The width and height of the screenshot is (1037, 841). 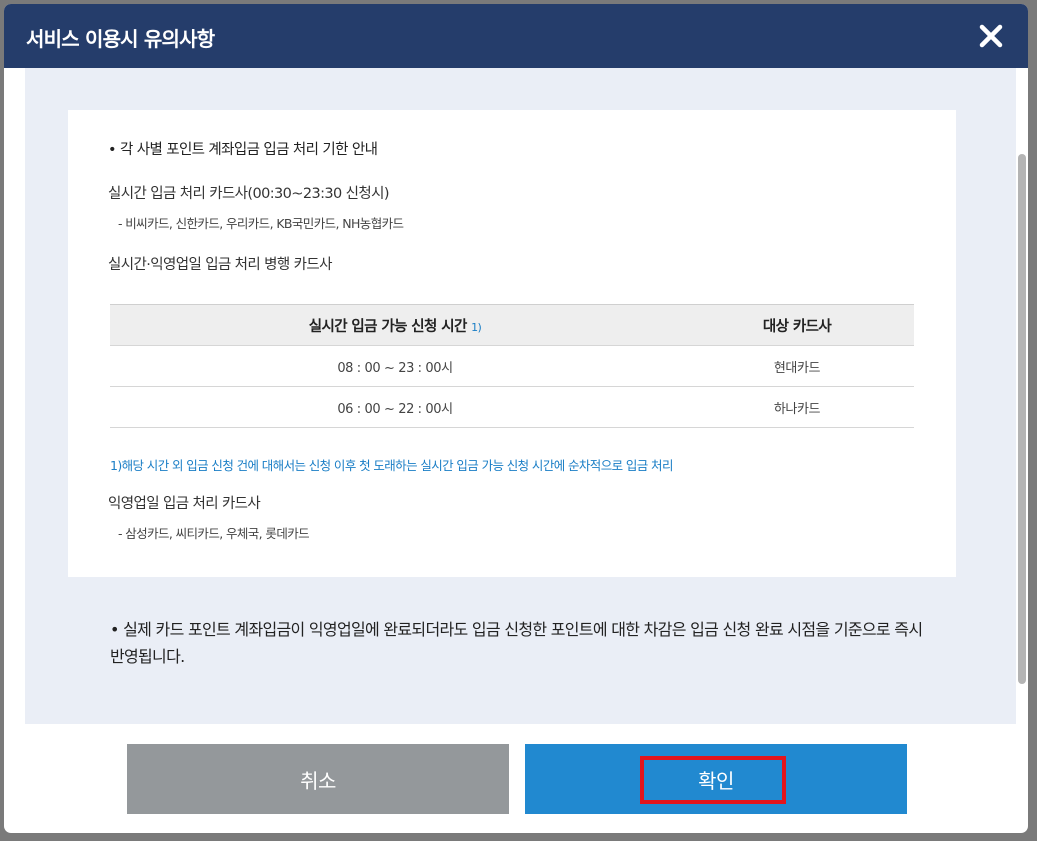 I want to click on realtime-cards: - 비씨카드, 신한카드, 우리카드, KB국민카드, NH농협카드, so click(x=261, y=223).